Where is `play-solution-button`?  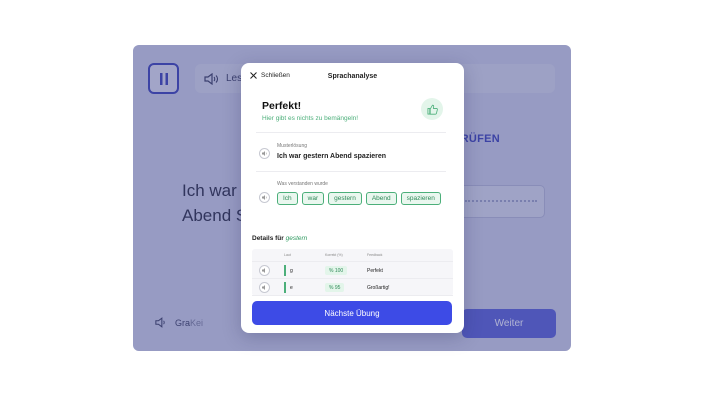 play-solution-button is located at coordinates (264, 153).